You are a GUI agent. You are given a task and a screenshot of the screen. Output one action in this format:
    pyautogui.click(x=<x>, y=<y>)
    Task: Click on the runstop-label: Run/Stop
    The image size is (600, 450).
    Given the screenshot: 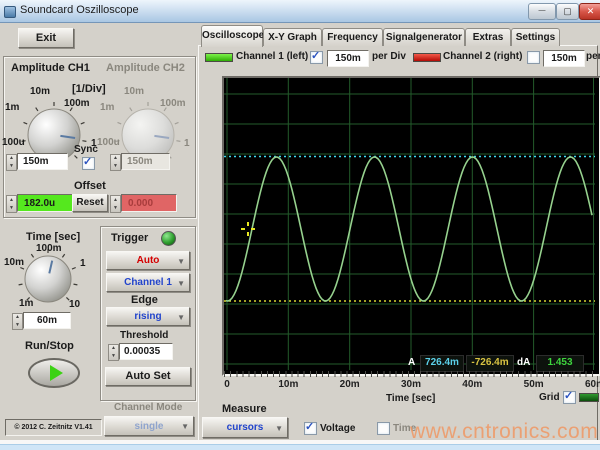 What is the action you would take?
    pyautogui.click(x=49, y=346)
    